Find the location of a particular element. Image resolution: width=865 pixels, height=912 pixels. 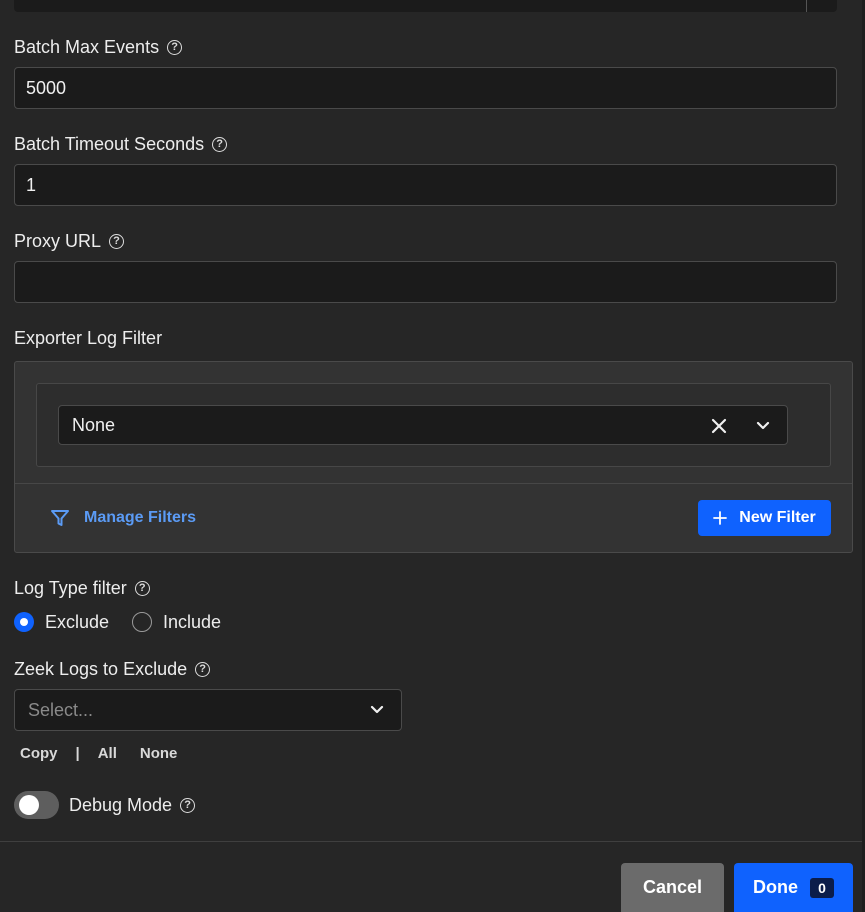

new-filter-label: New Filter is located at coordinates (777, 517).